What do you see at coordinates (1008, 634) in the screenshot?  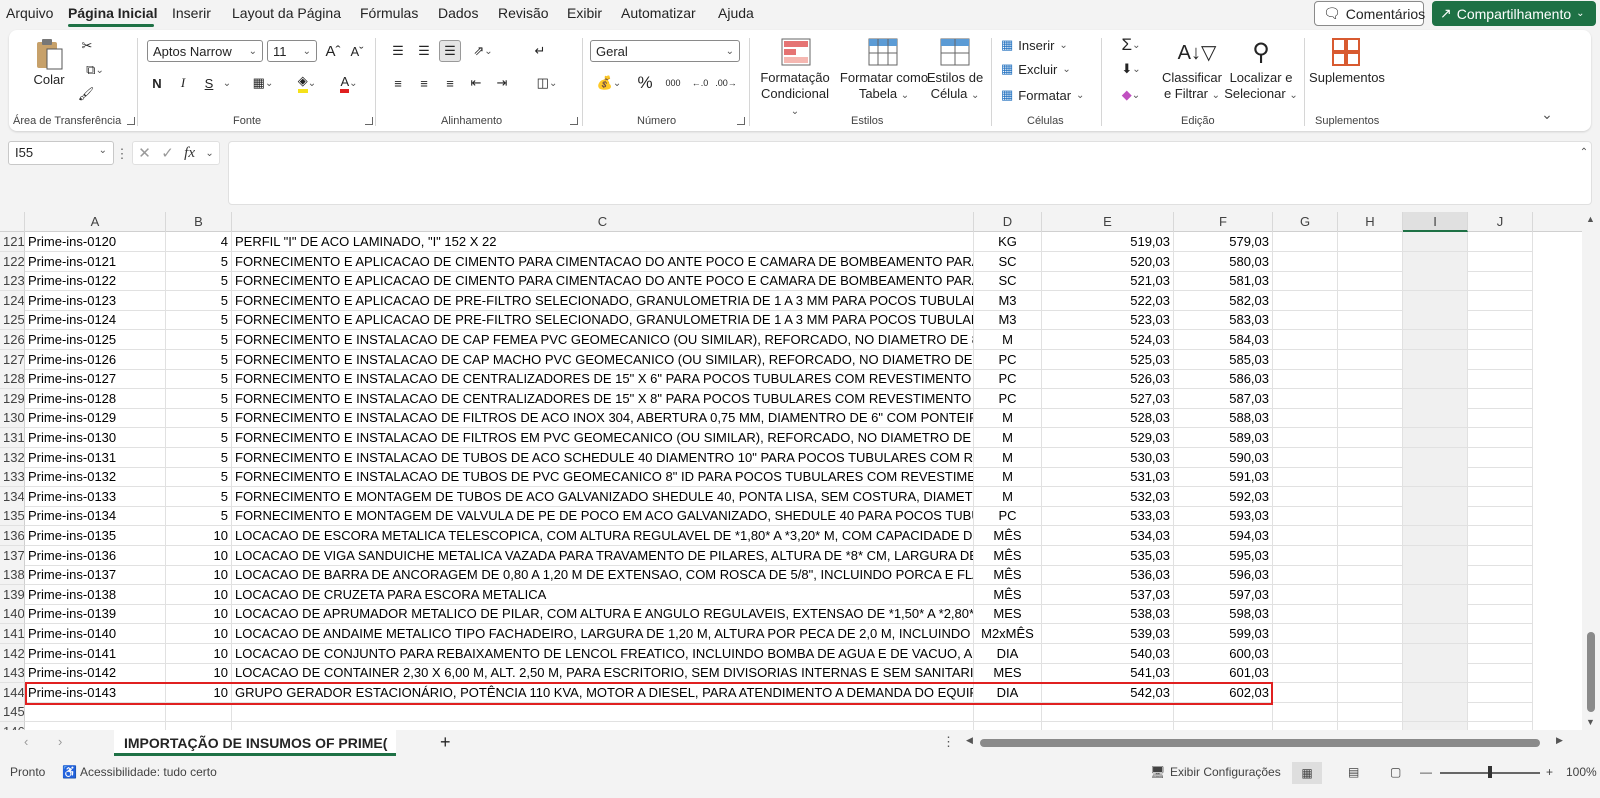 I see `cell: M2xMÊS` at bounding box center [1008, 634].